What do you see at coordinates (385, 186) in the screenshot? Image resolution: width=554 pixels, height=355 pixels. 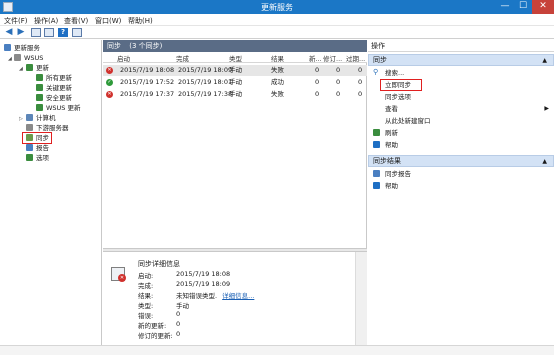 I see `action-help-results: 帮助` at bounding box center [385, 186].